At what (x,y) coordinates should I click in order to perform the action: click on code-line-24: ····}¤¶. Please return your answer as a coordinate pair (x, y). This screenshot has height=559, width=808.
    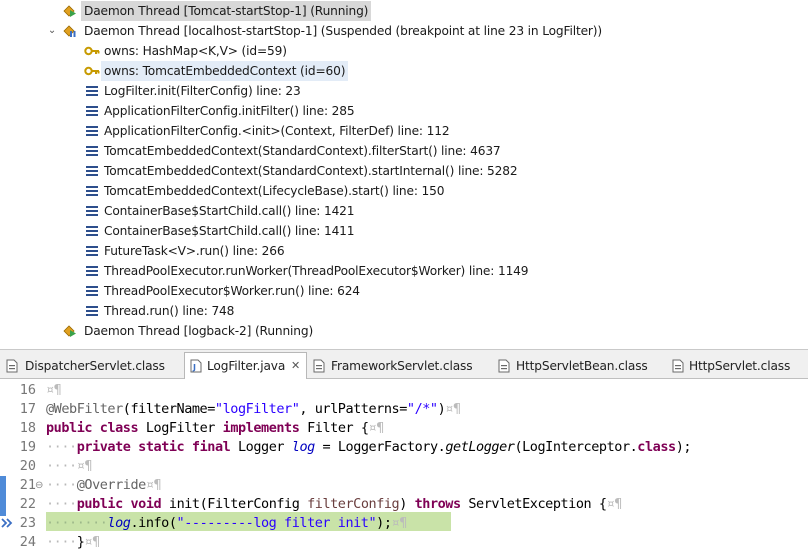
    Looking at the image, I should click on (73, 542).